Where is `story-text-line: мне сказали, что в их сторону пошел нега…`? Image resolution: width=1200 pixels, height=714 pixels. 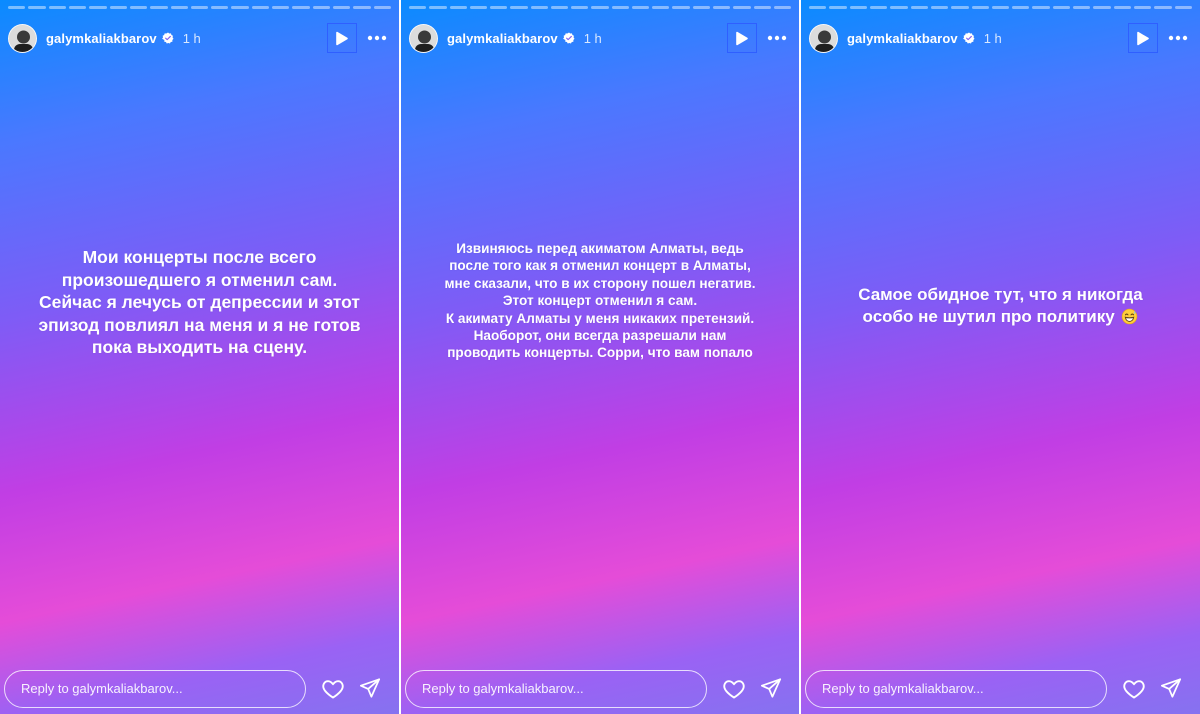
story-text-line: мне сказали, что в их сторону пошел нега… is located at coordinates (600, 283).